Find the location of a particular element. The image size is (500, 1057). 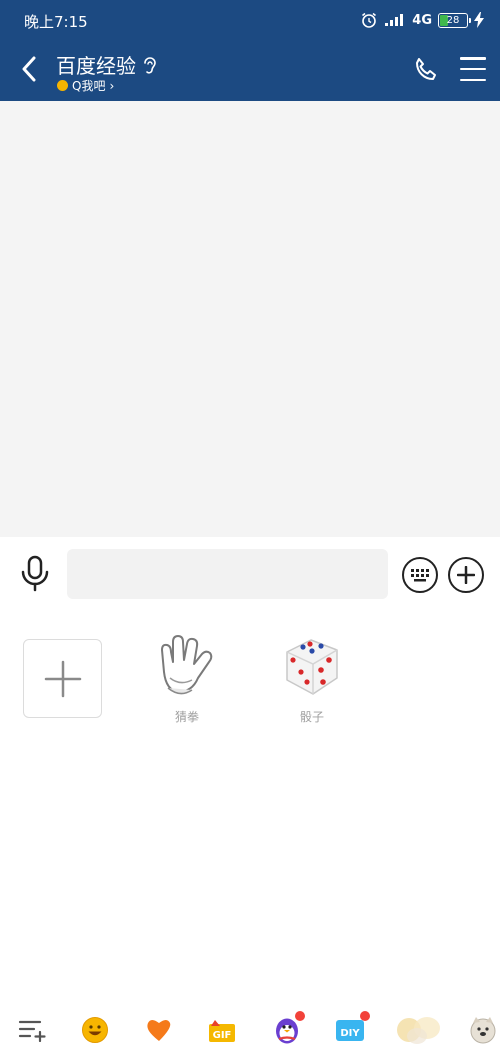

tab-diy-stickers: DIY is located at coordinates (352, 1028).